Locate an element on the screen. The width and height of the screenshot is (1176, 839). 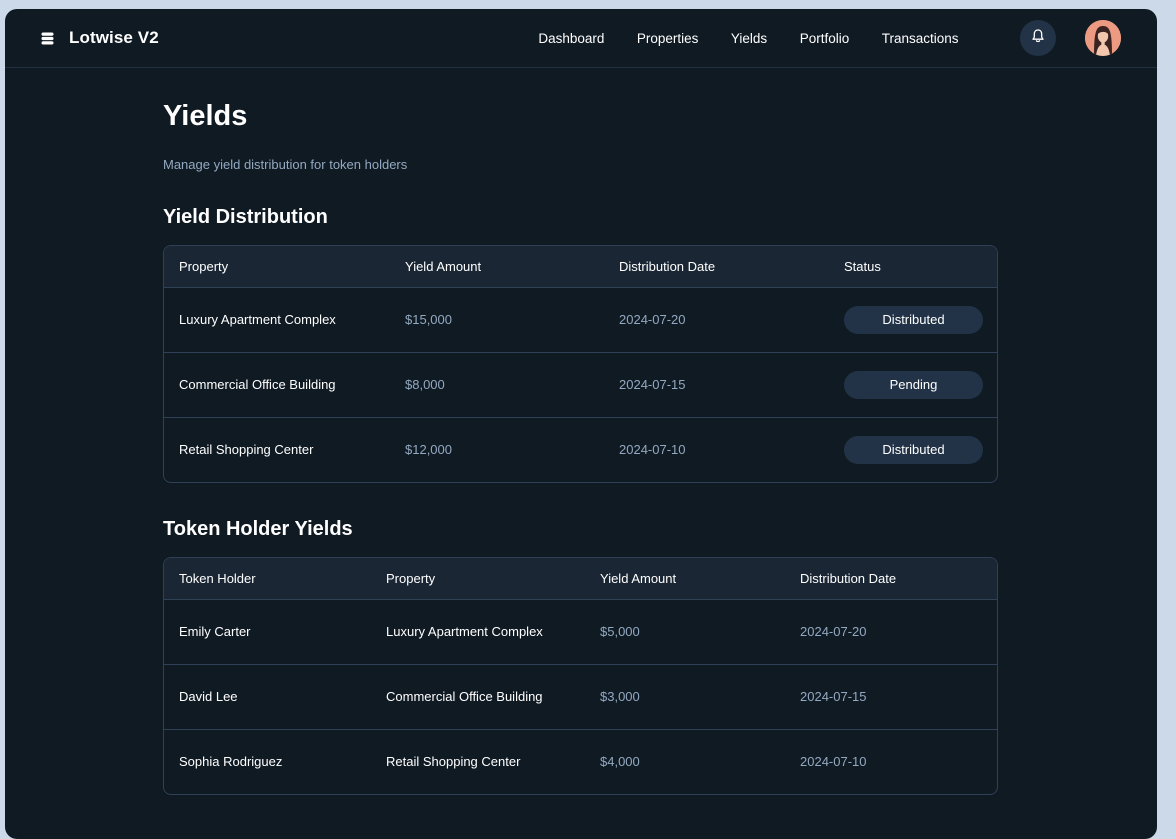
stack-icon is located at coordinates (47, 38).